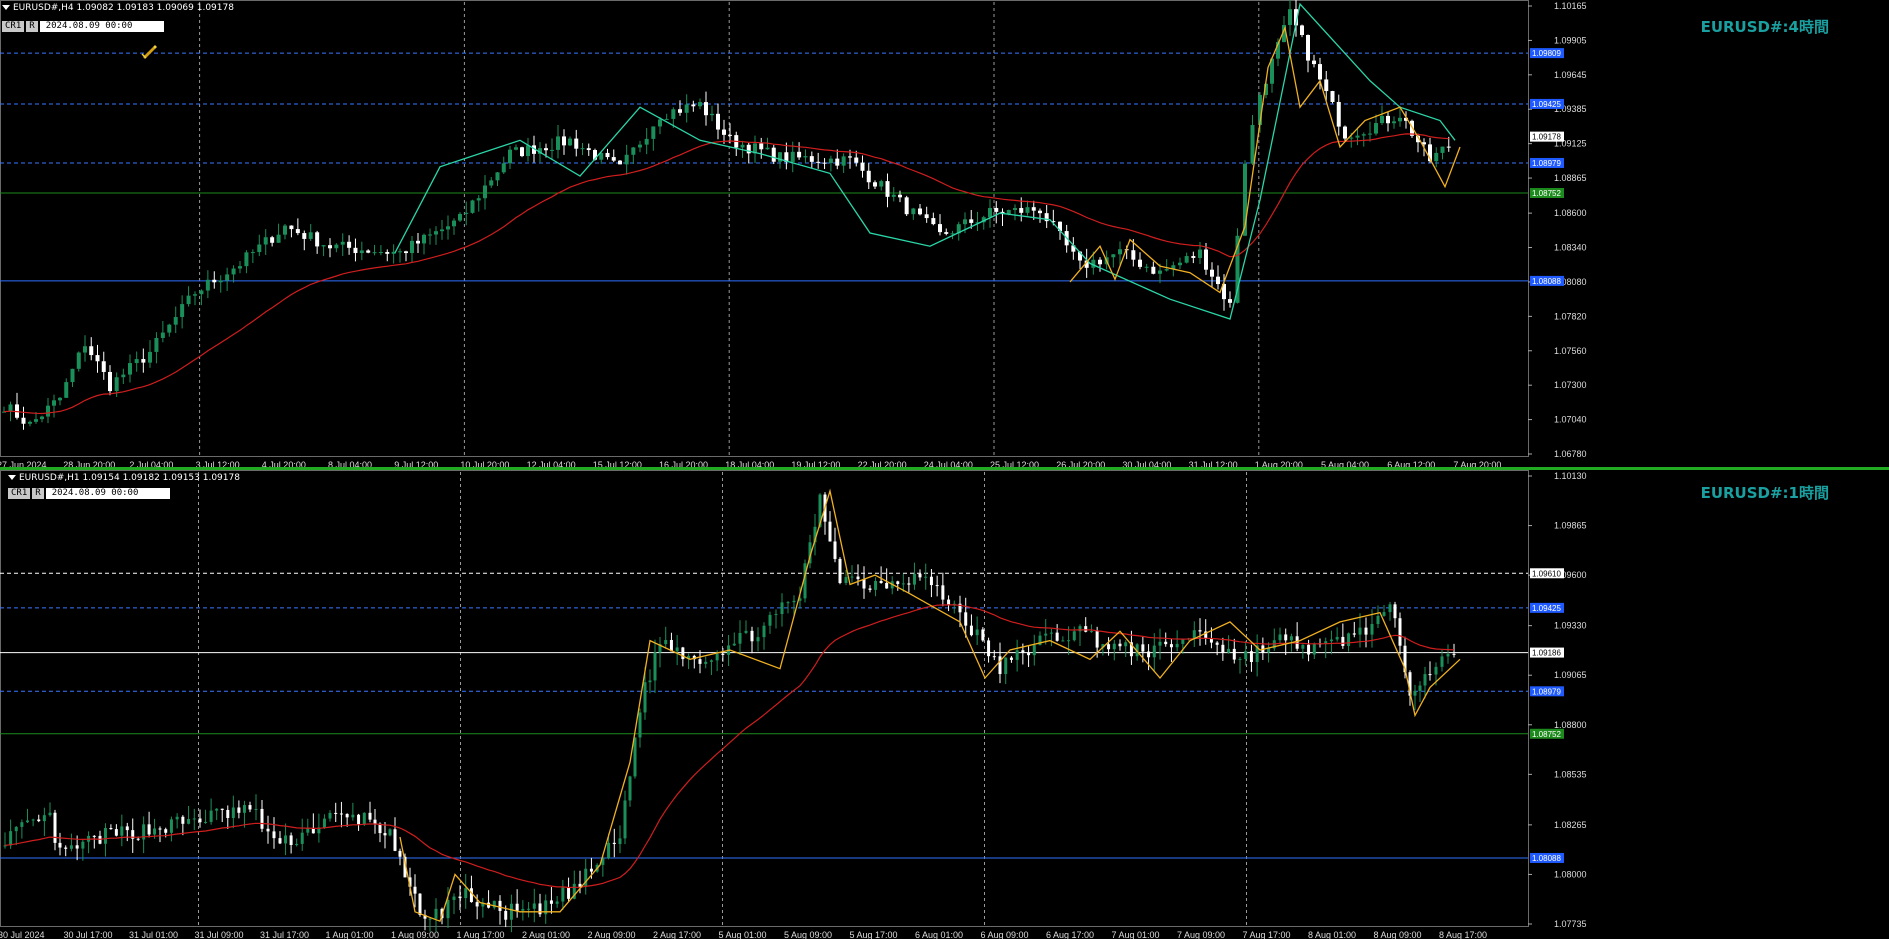 The image size is (1889, 939). I want to click on time-axis-label: 30 Jul 2024, so click(22, 934).